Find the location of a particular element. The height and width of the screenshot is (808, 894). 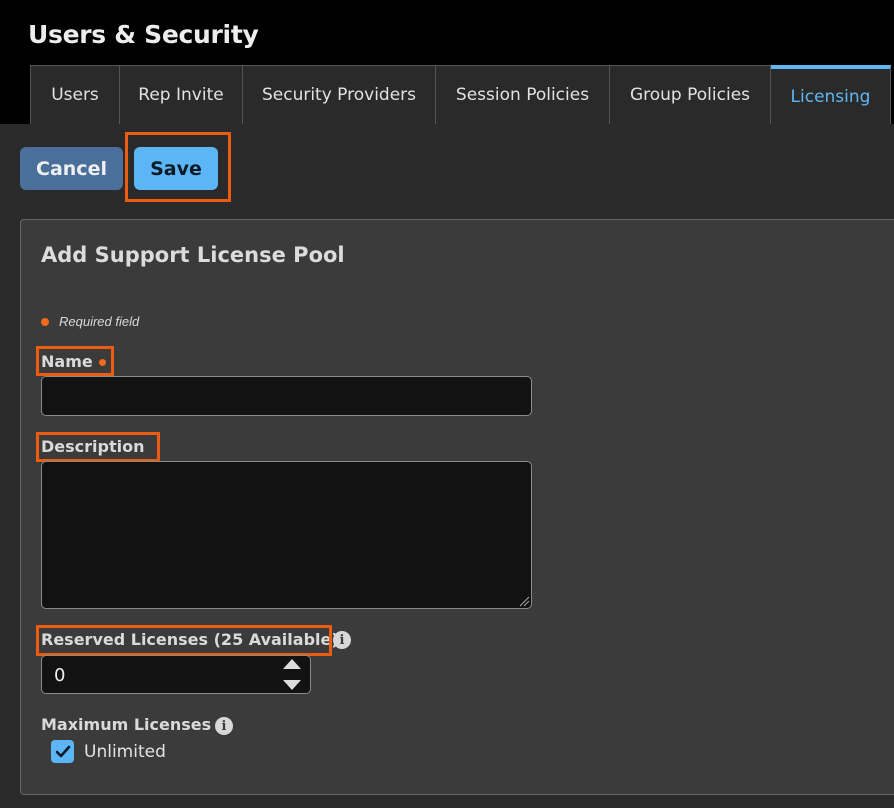

required-field-note: Required field is located at coordinates (99, 321).